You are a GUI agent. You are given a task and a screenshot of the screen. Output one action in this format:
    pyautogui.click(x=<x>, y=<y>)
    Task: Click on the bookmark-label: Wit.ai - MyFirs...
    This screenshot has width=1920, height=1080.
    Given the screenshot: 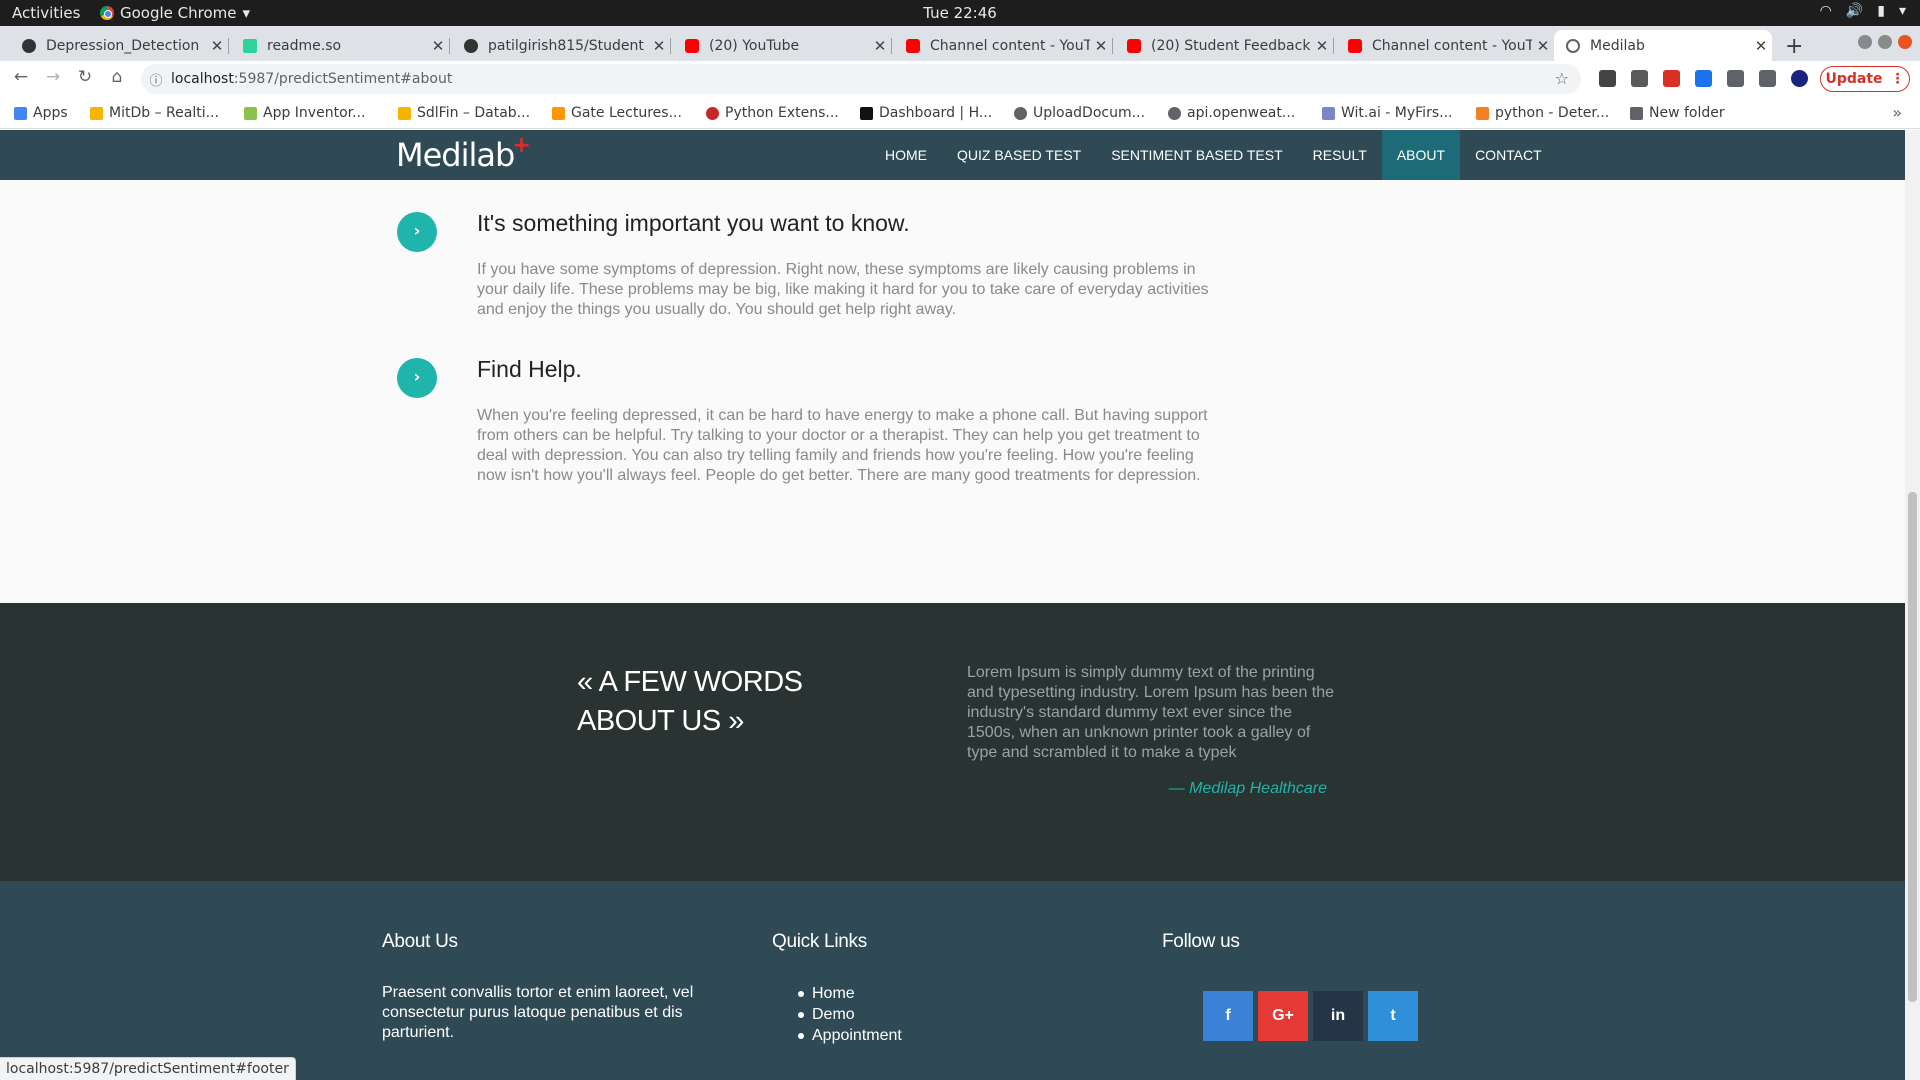 What is the action you would take?
    pyautogui.click(x=1397, y=113)
    